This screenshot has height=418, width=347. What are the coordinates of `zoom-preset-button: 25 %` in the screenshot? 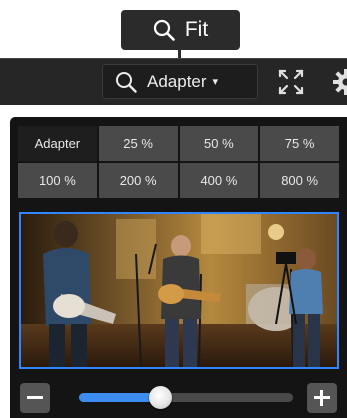 It's located at (138, 143).